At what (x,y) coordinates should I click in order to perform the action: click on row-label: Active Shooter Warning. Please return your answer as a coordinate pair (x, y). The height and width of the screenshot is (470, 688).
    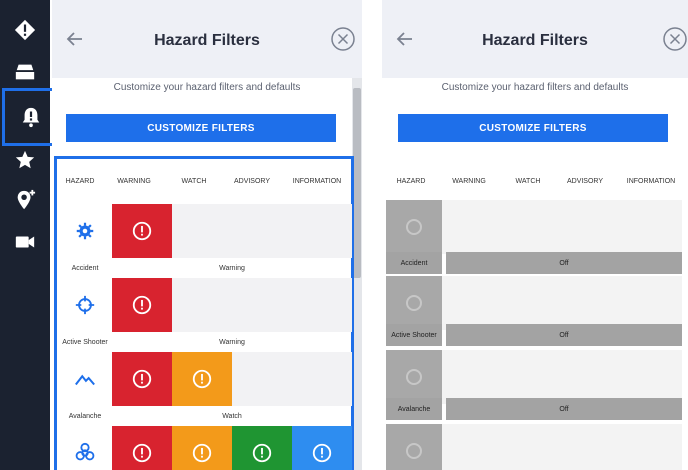
    Looking at the image, I should click on (205, 342).